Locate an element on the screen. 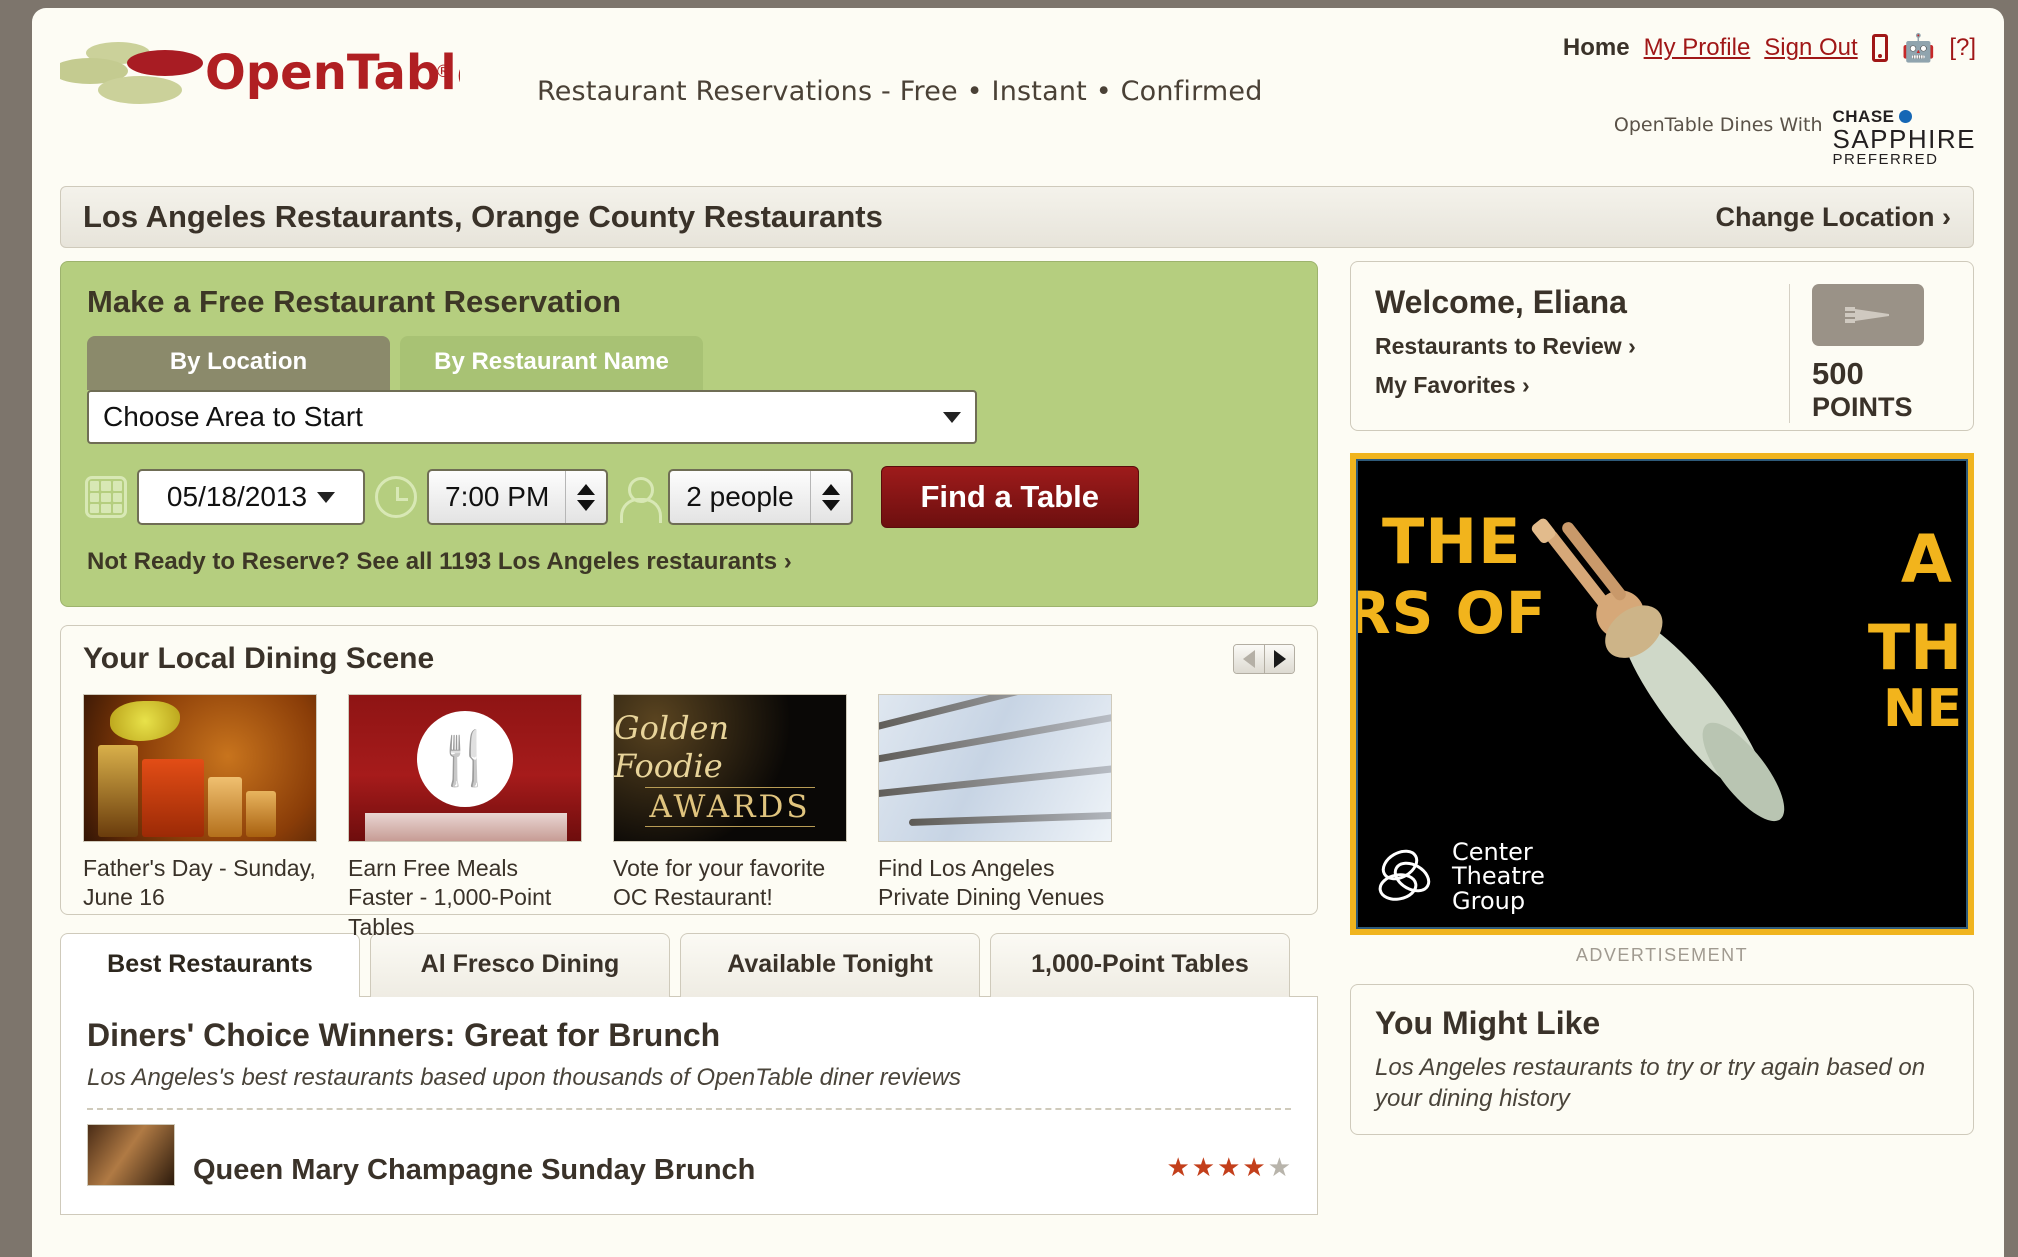 Image resolution: width=2018 pixels, height=1257 pixels. fork-spoon-badge-thumbnail: 🍴 is located at coordinates (465, 768).